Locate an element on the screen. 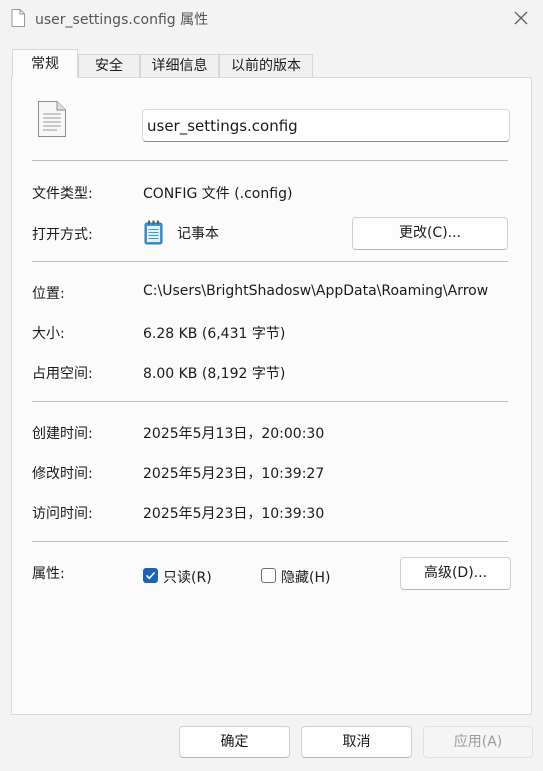  readonly-label: 只读(R) is located at coordinates (187, 577).